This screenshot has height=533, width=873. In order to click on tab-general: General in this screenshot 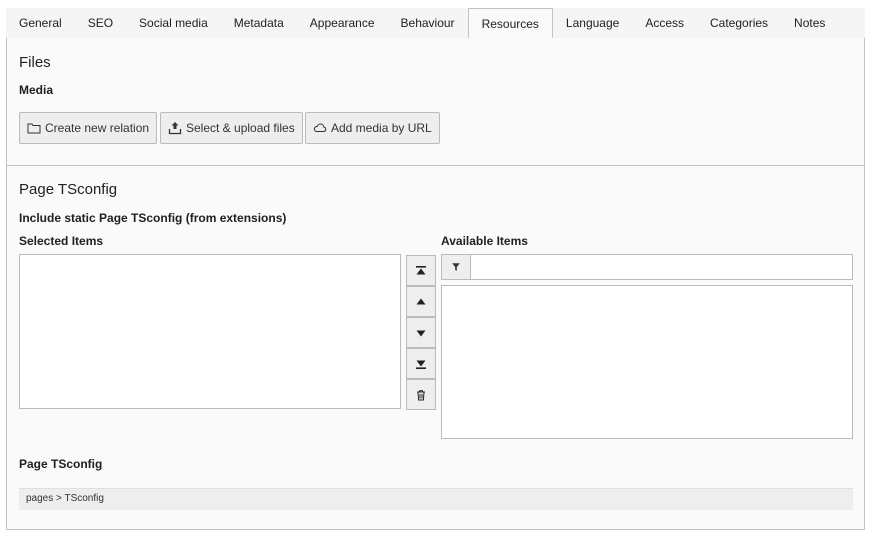, I will do `click(40, 23)`.